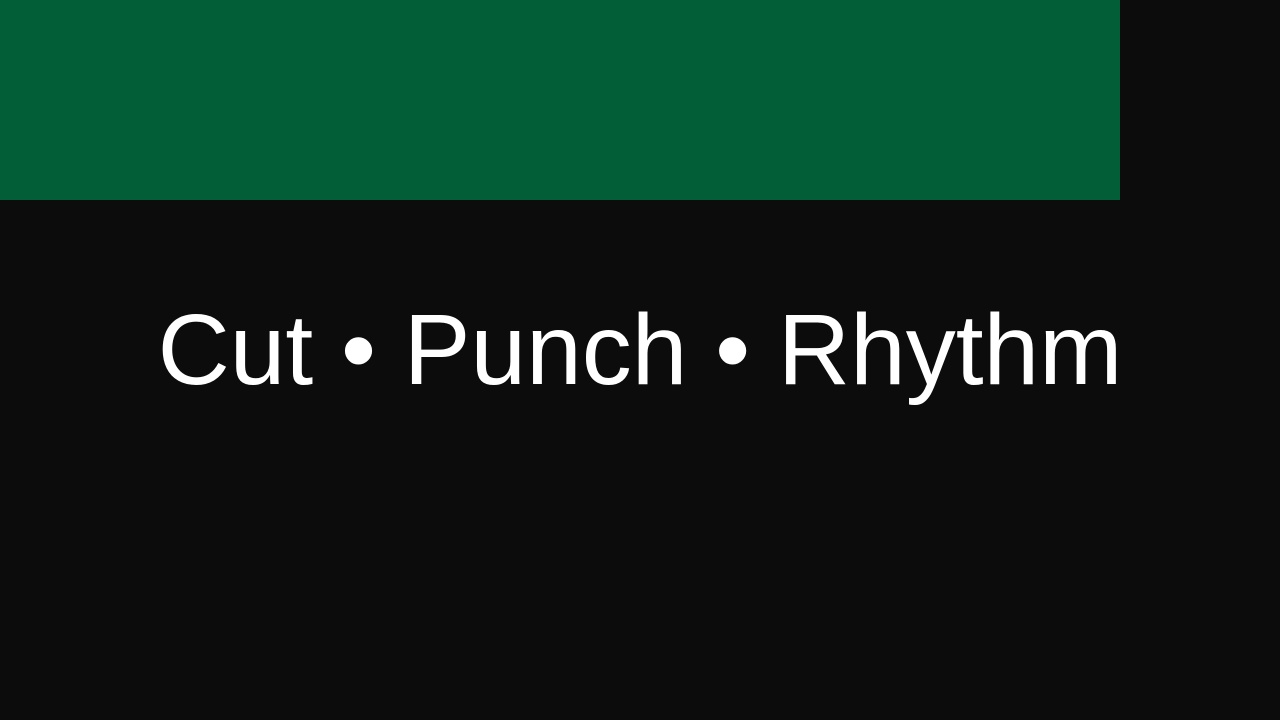  I want to click on headline-text: Cut • Punch • Rhythm, so click(640, 350).